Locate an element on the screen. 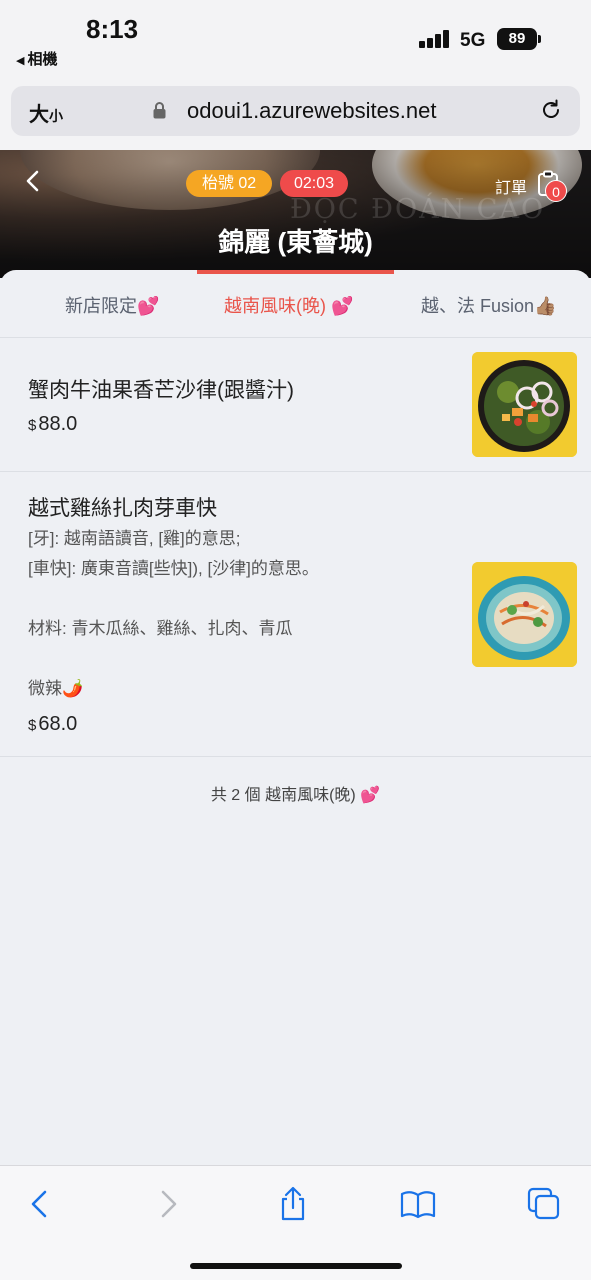  address-bar: 大小 odoui1.azurewebsites.net is located at coordinates (295, 111).